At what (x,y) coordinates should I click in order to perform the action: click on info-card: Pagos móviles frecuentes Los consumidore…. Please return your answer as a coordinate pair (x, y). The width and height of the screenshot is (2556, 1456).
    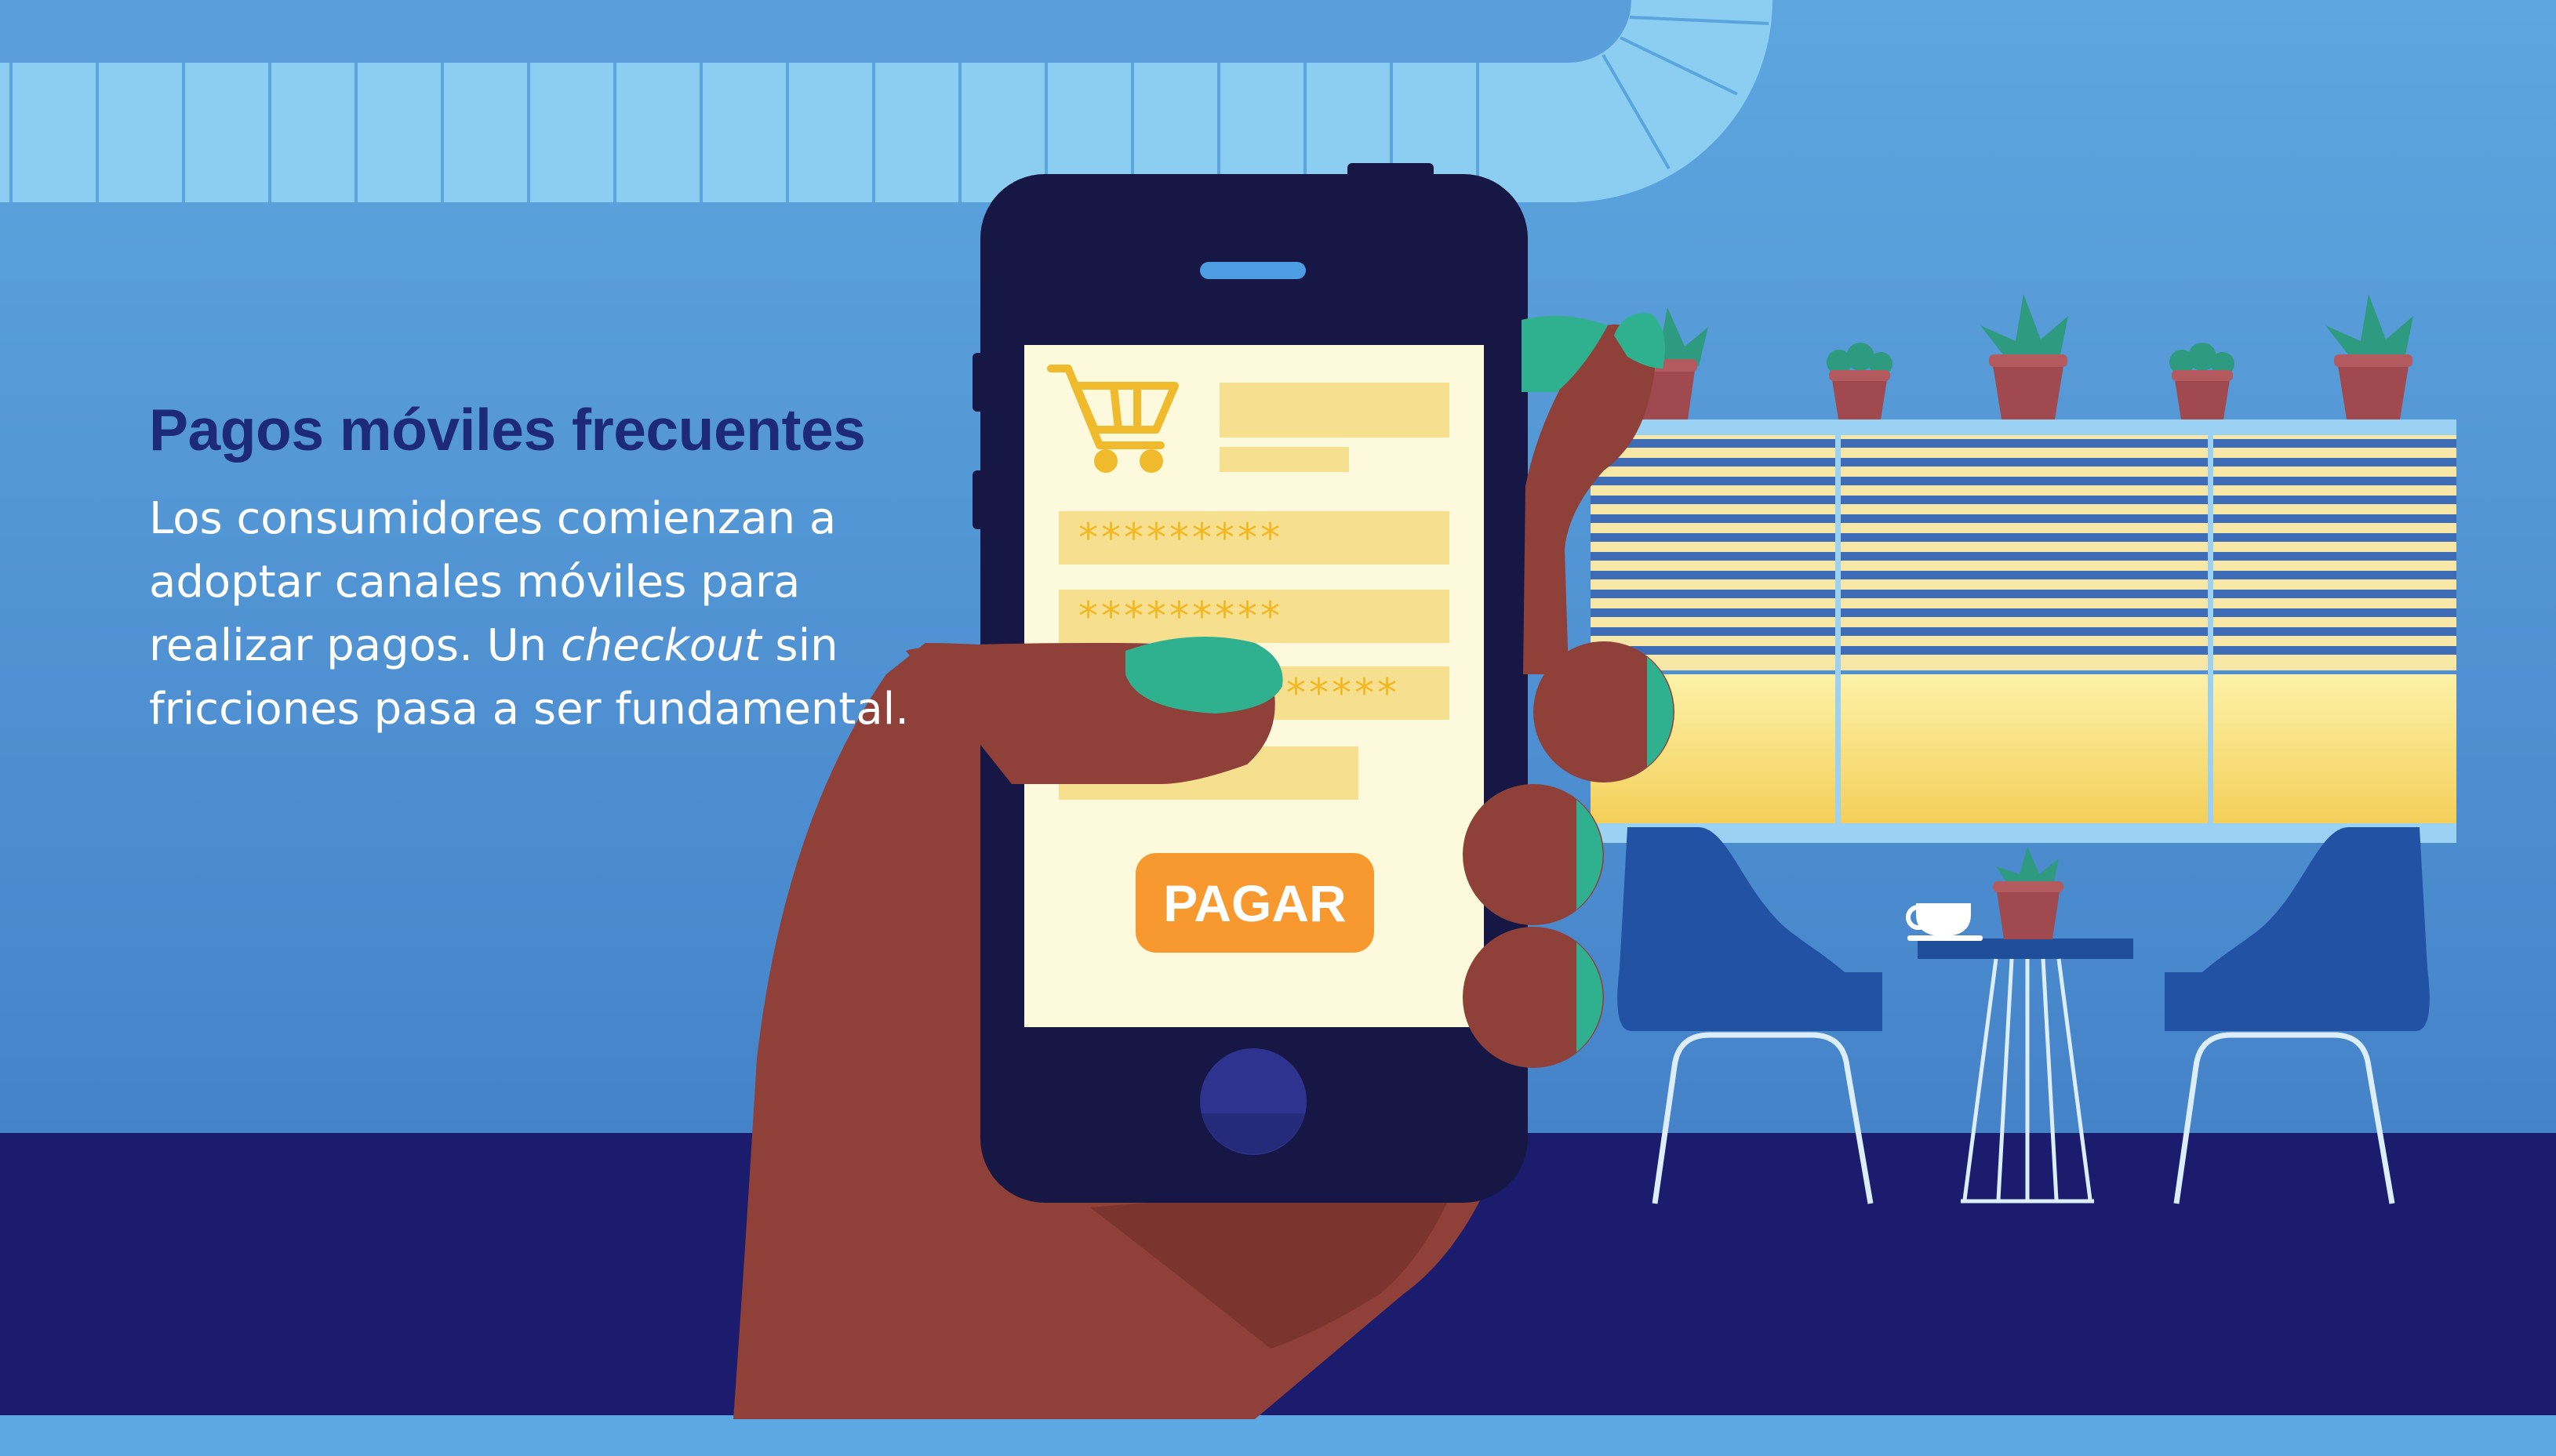
    Looking at the image, I should click on (533, 568).